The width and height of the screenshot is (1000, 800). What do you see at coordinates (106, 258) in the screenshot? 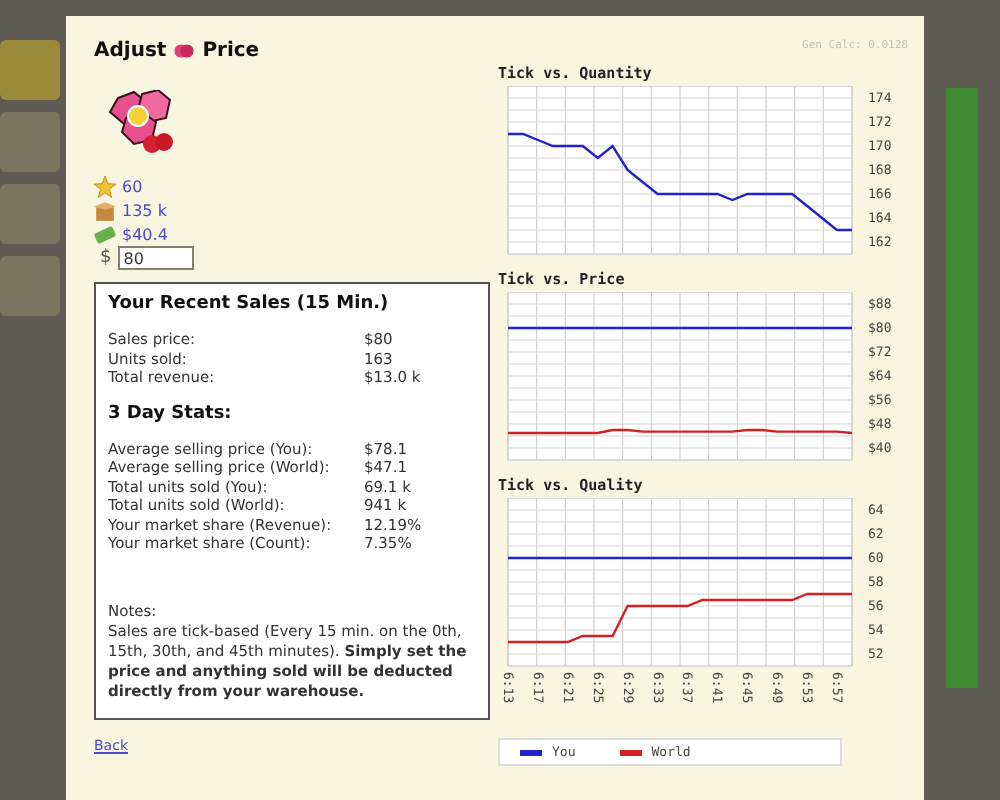
I see `currency-label: $` at bounding box center [106, 258].